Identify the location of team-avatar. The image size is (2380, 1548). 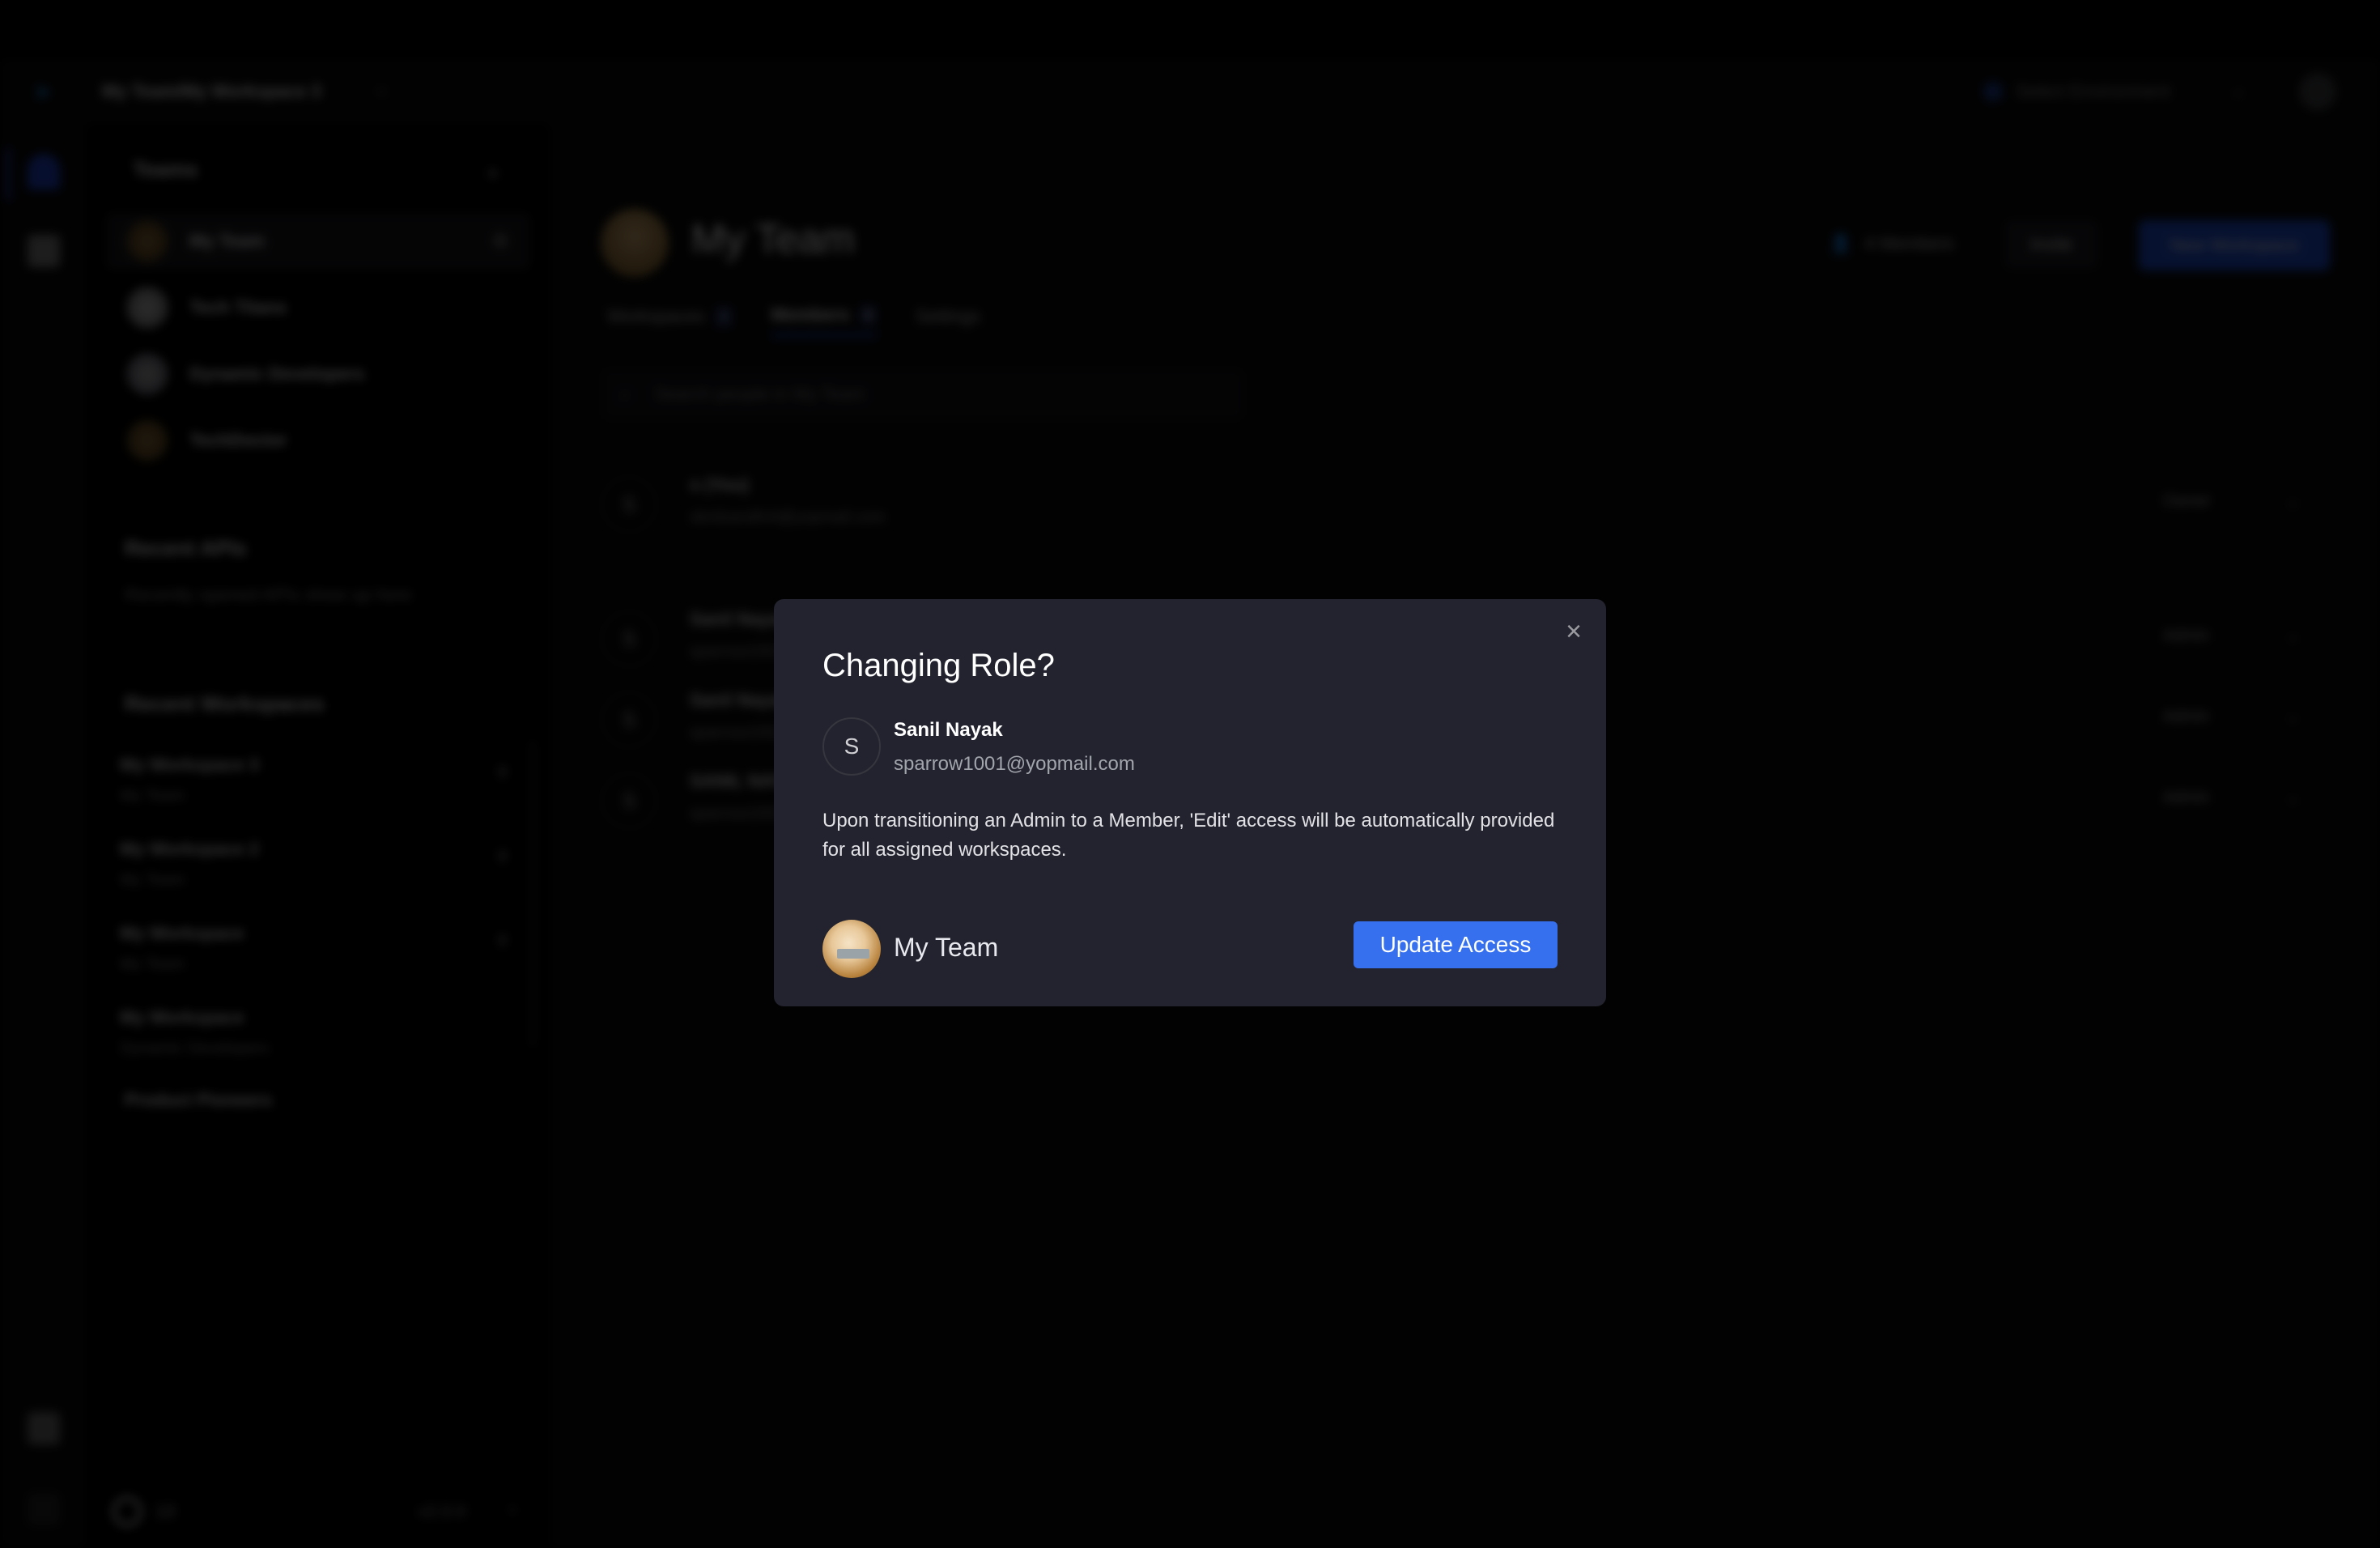
(852, 949).